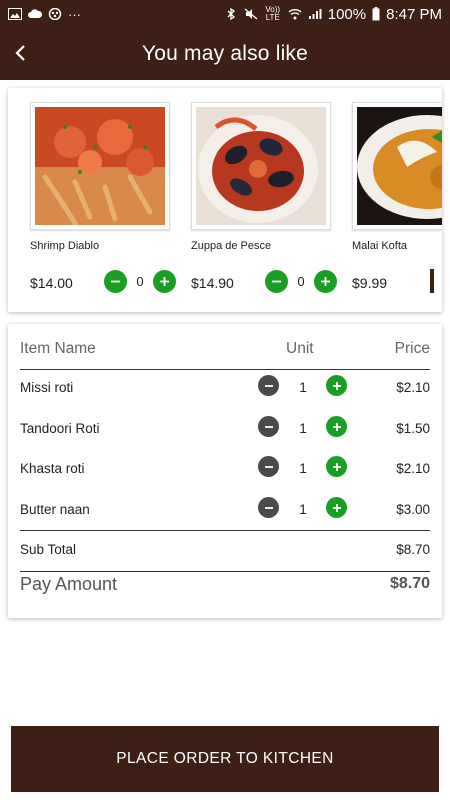  What do you see at coordinates (231, 14) in the screenshot?
I see `bluetooth-icon` at bounding box center [231, 14].